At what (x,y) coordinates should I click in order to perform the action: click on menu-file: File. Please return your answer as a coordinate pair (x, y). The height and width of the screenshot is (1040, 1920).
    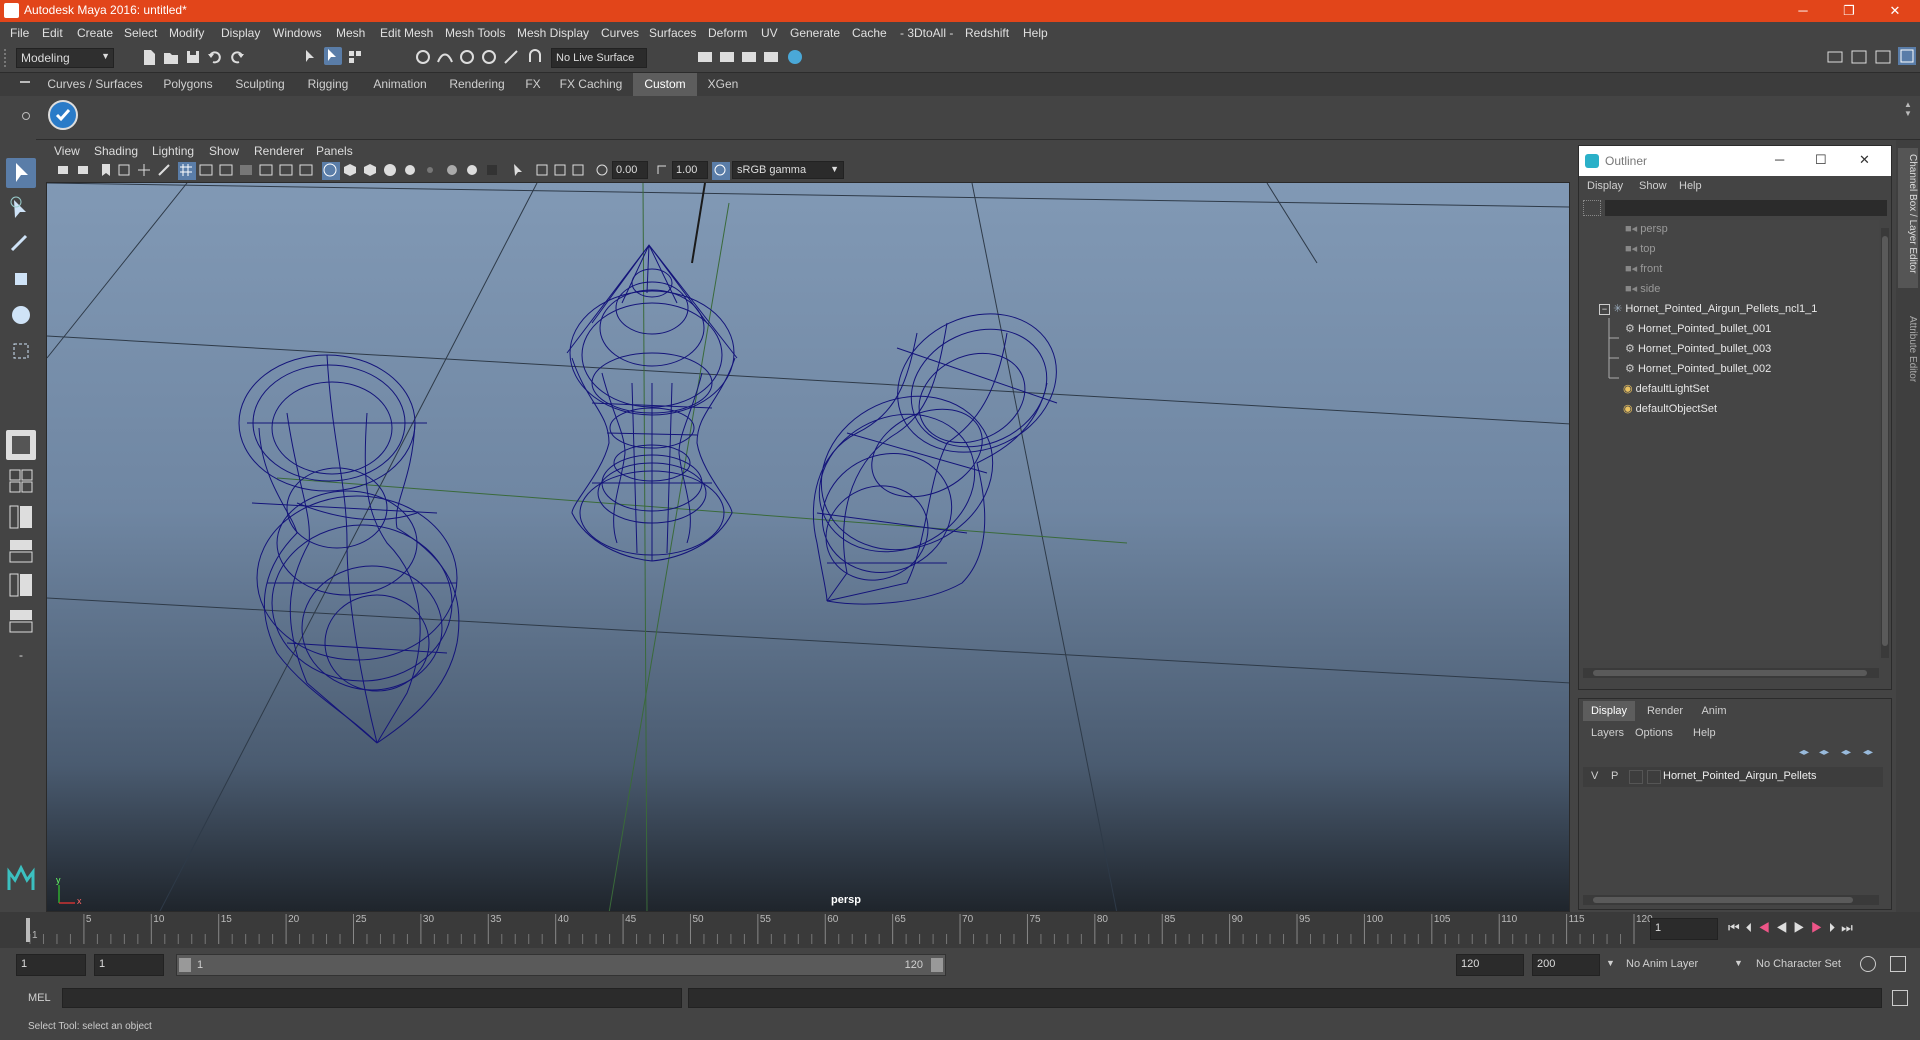
    Looking at the image, I should click on (19, 33).